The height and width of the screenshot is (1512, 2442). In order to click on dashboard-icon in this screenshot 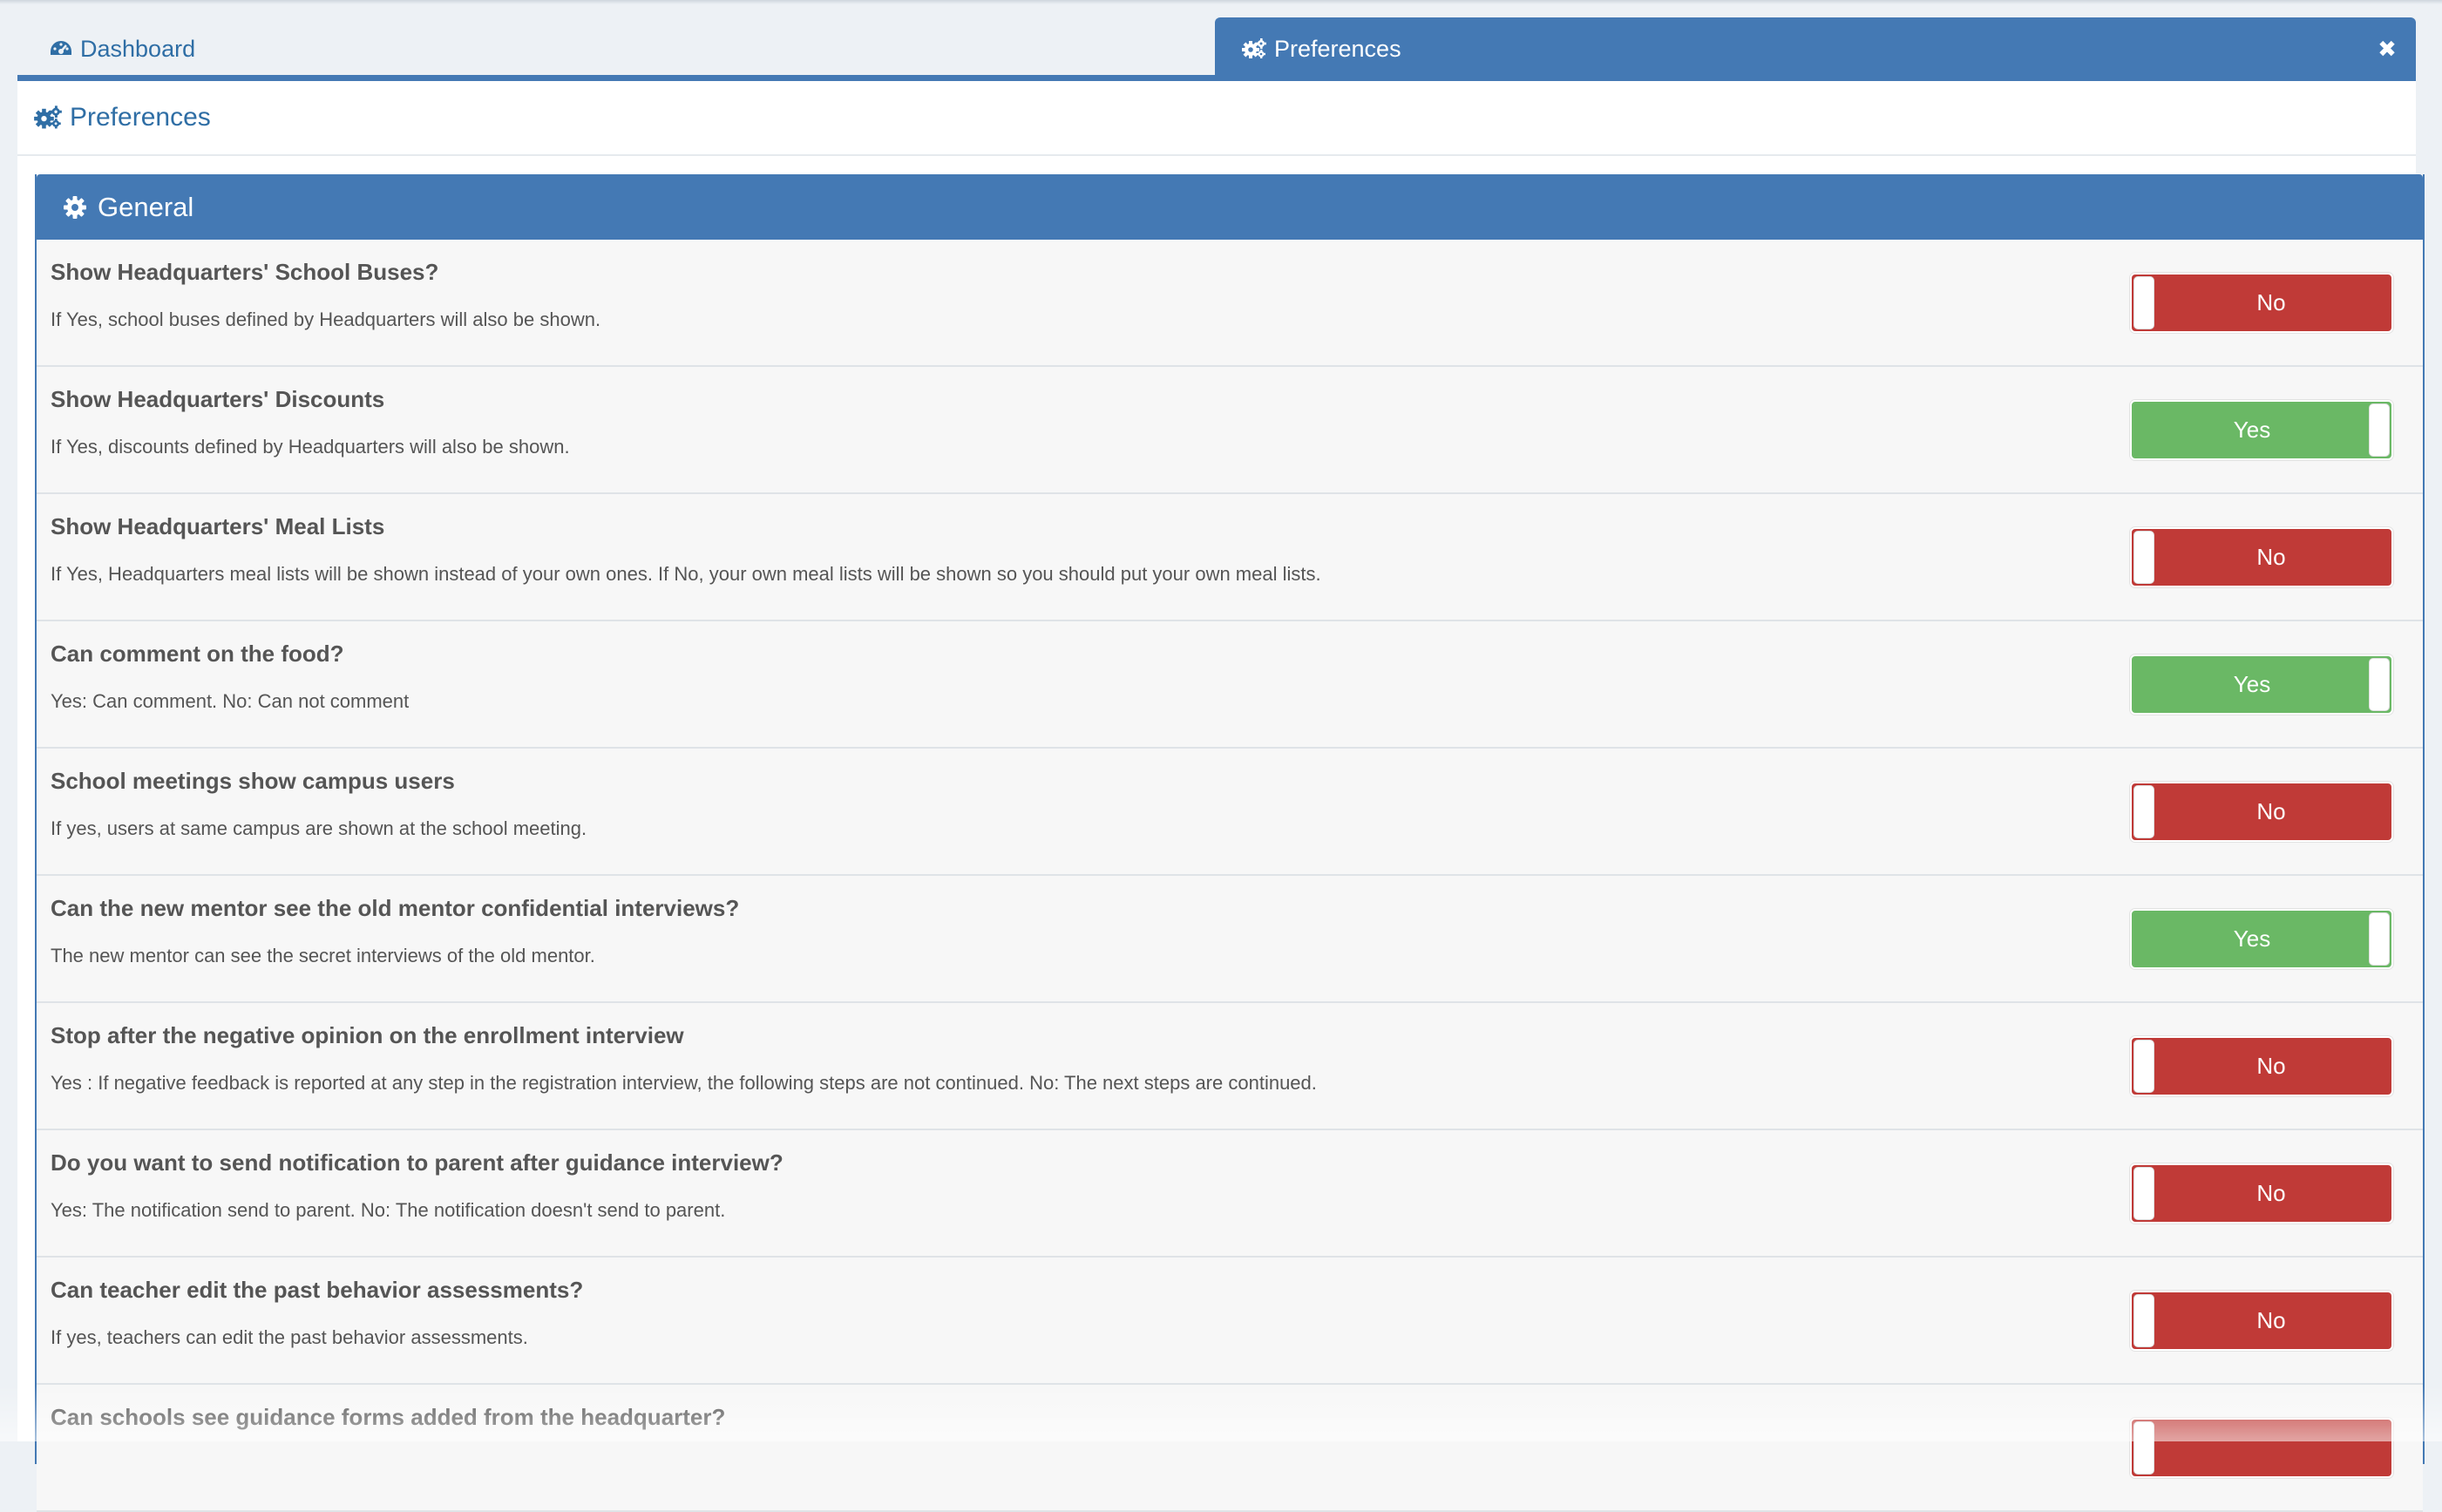, I will do `click(61, 48)`.